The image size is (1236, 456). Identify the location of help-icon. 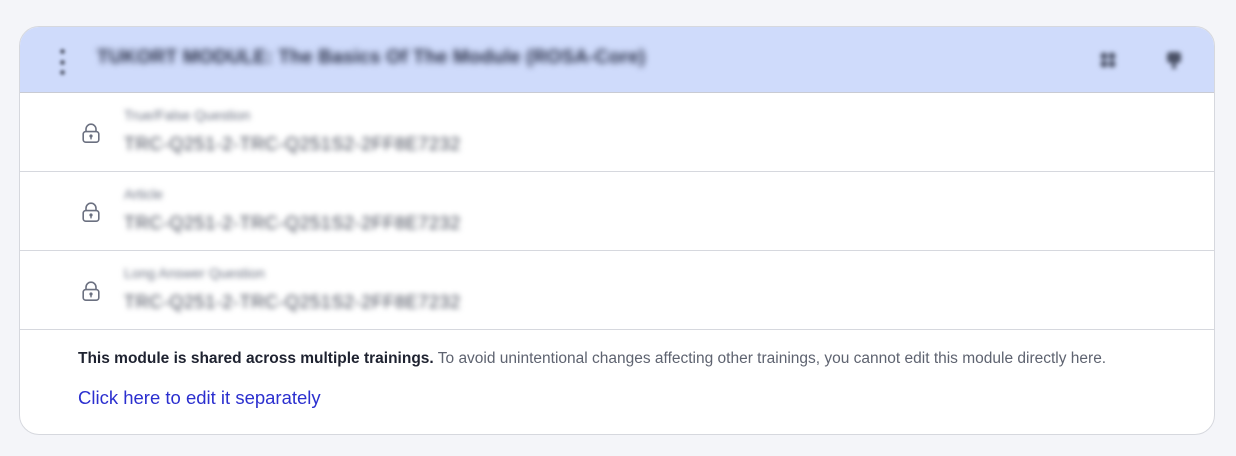
(1174, 60).